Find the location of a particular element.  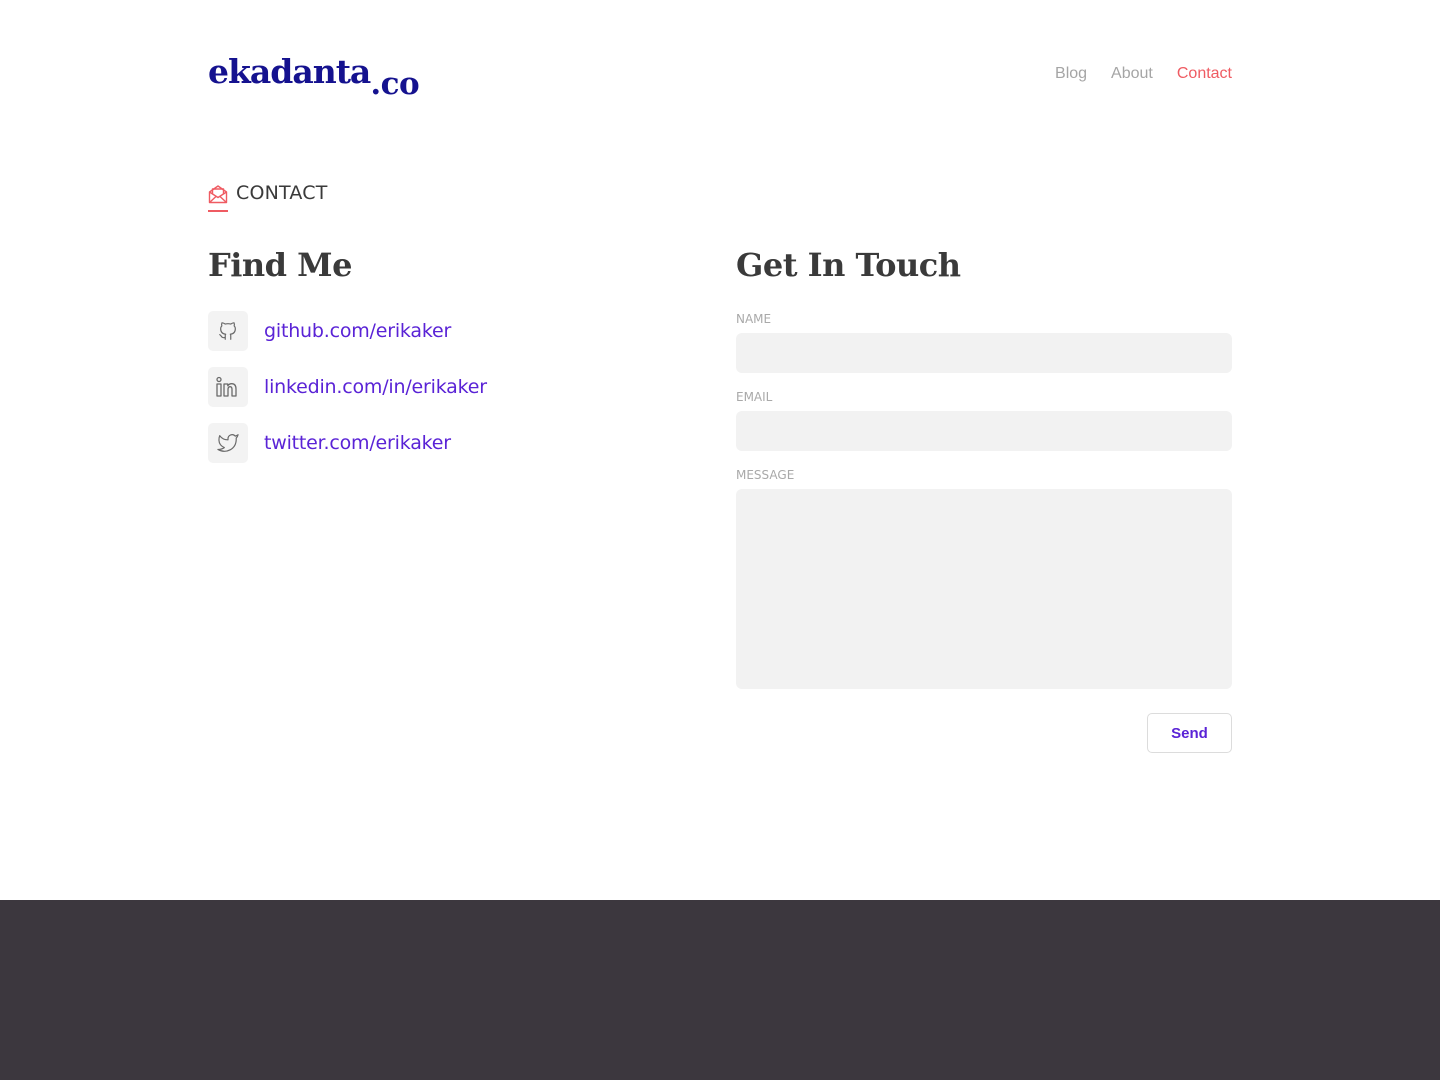

logo: ekadanta.co is located at coordinates (314, 77).